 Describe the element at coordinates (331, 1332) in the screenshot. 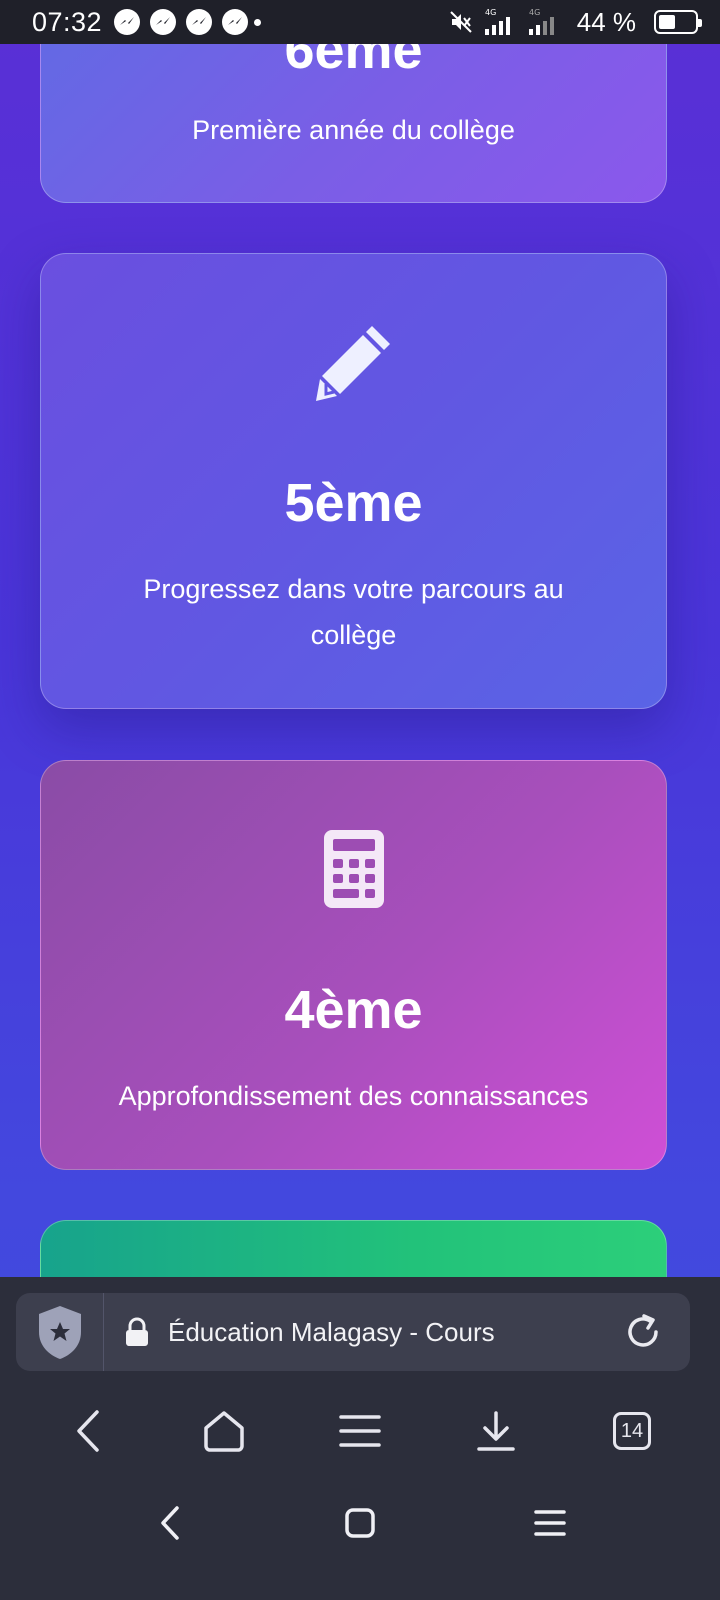

I see `page-title: Éducation Malagasy - Cours` at that location.